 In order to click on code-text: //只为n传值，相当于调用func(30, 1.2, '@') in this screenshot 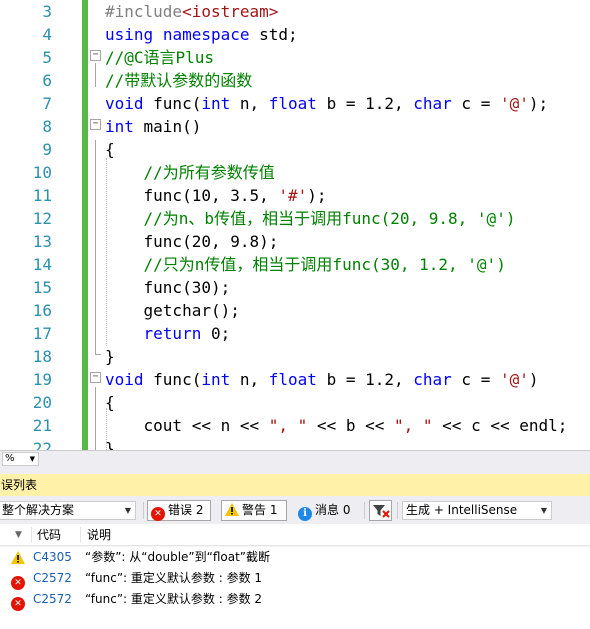, I will do `click(305, 264)`.